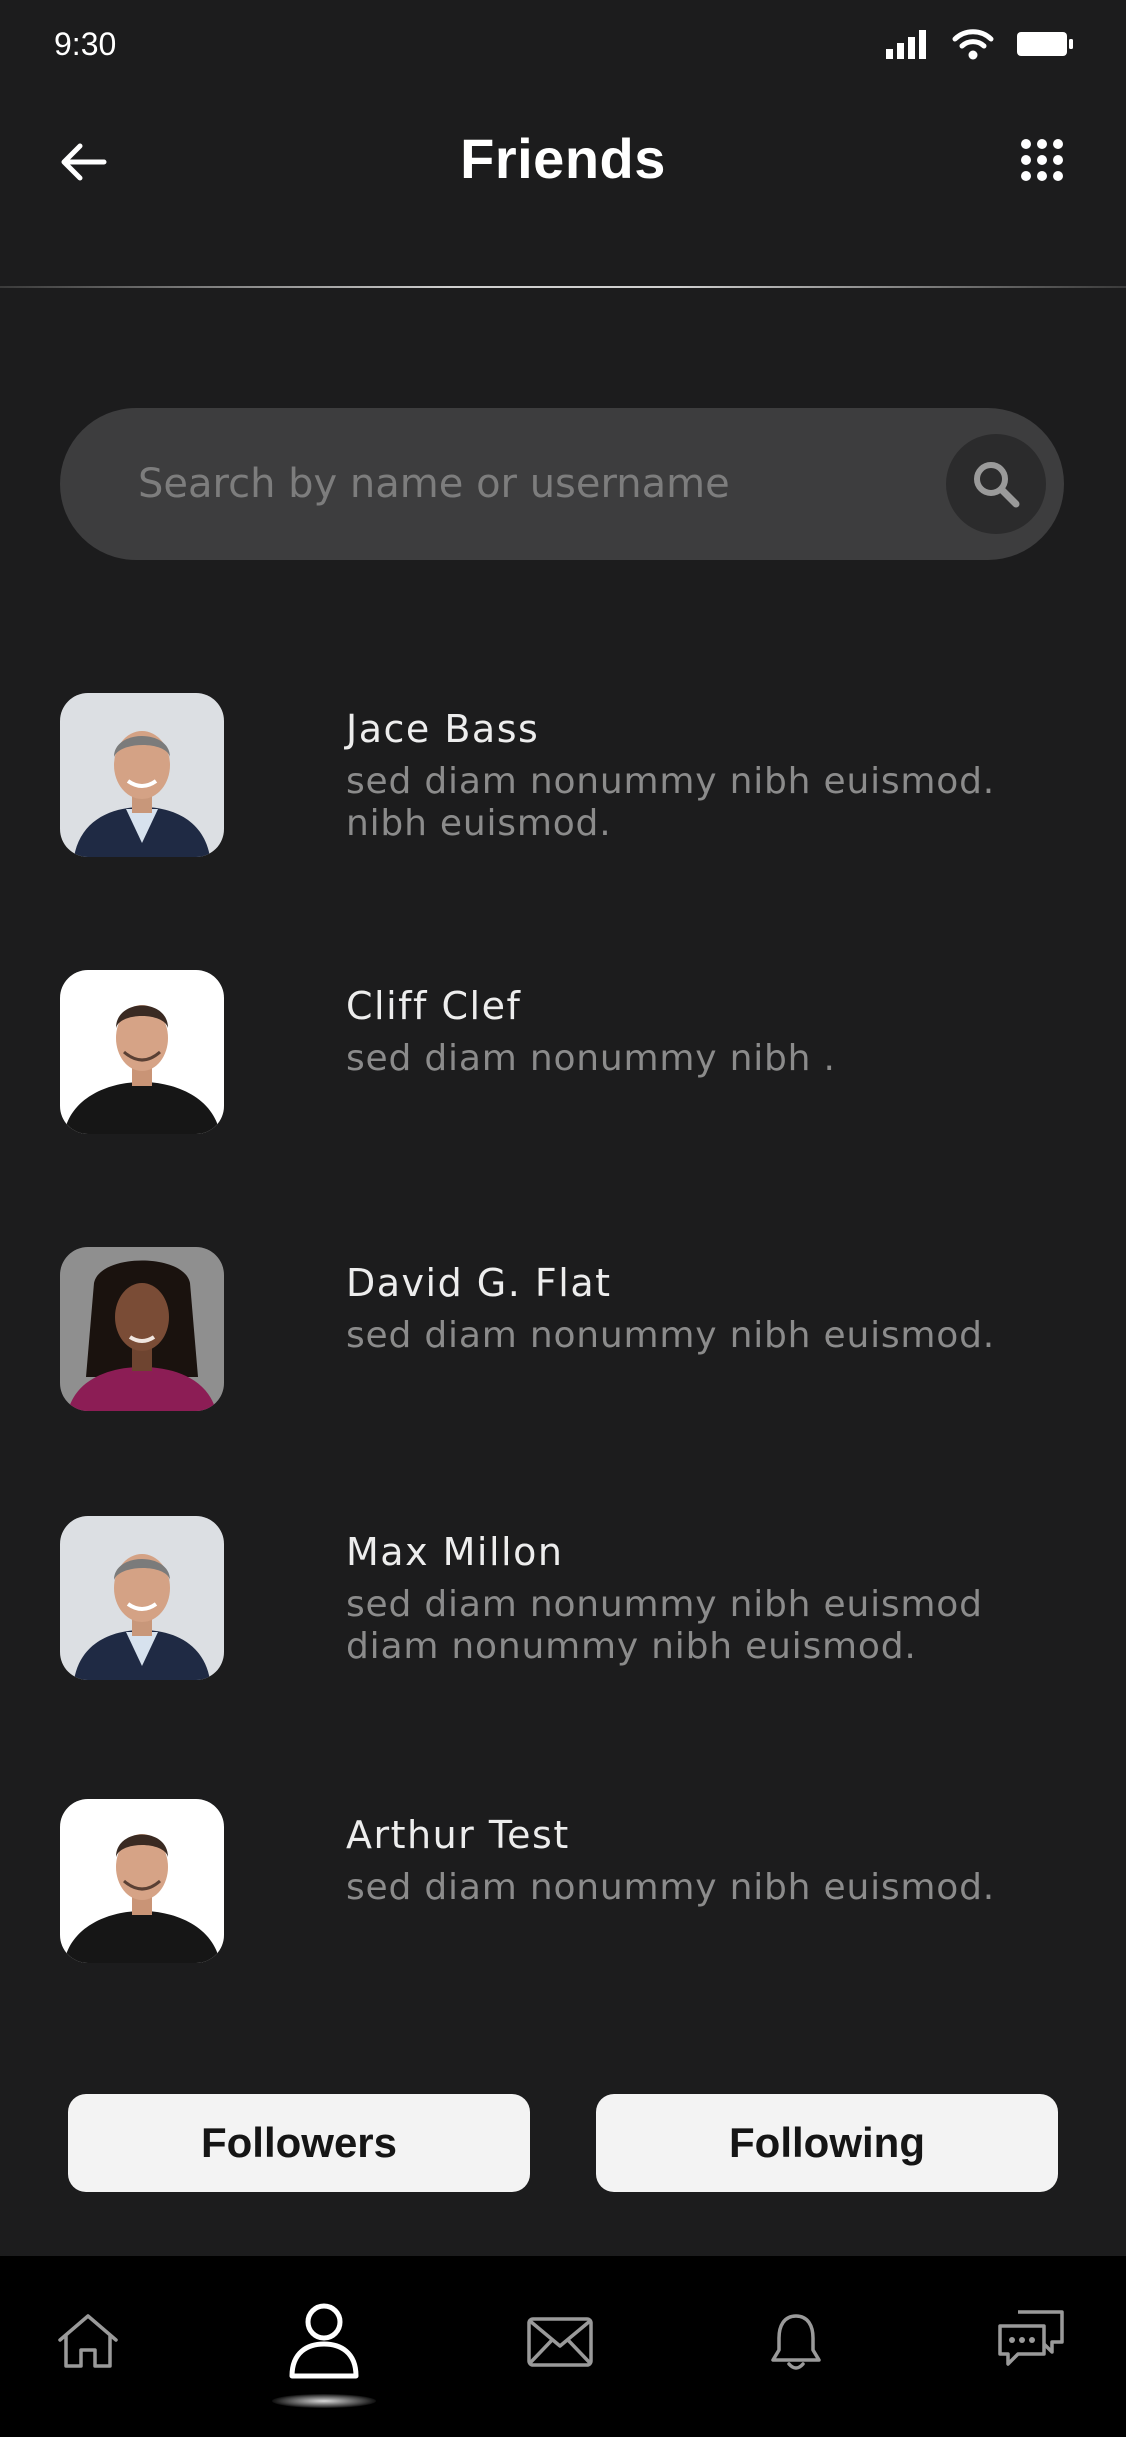 The width and height of the screenshot is (1126, 2437). I want to click on search-icon, so click(997, 485).